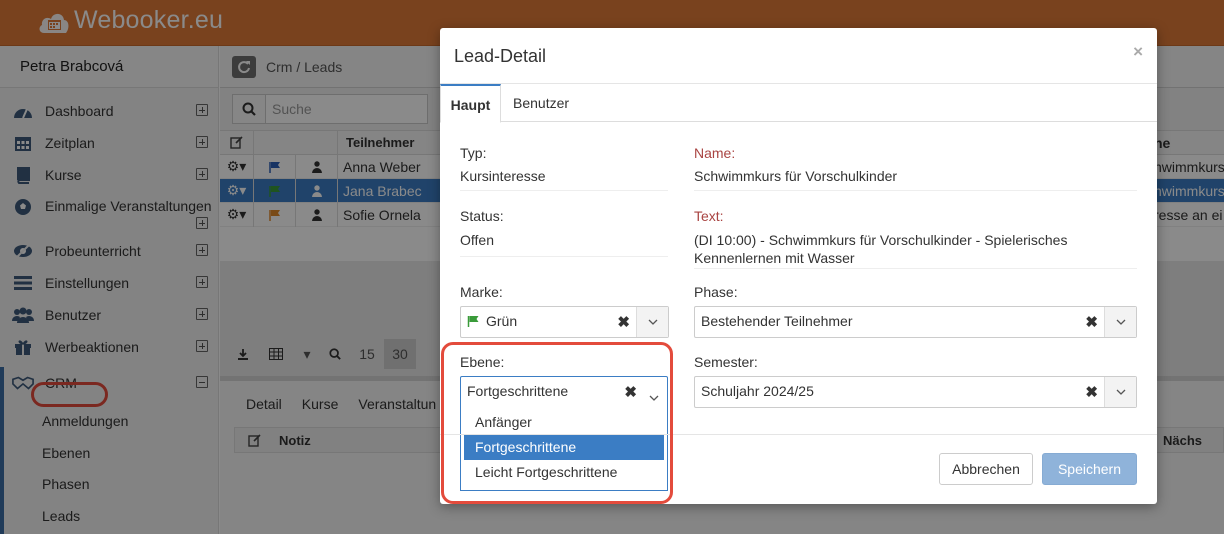 The image size is (1224, 534). Describe the element at coordinates (716, 292) in the screenshot. I see `phase-label: Phase:` at that location.